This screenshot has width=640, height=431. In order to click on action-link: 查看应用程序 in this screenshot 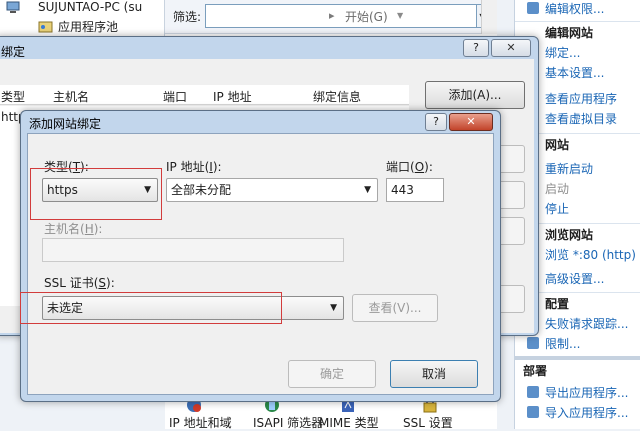, I will do `click(581, 98)`.